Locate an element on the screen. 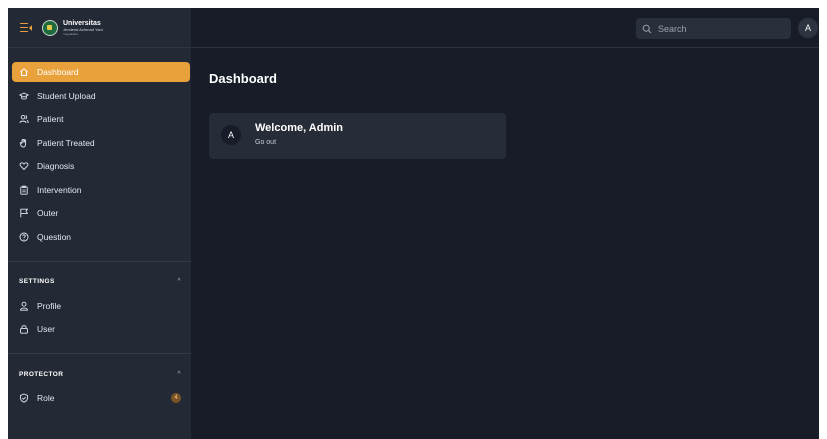 This screenshot has width=827, height=439. sidebar-item-patient: Patient is located at coordinates (99, 119).